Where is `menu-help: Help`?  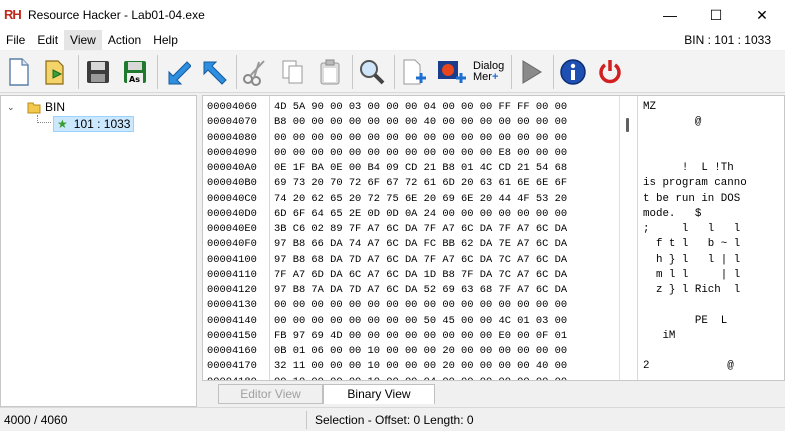
menu-help: Help is located at coordinates (165, 40).